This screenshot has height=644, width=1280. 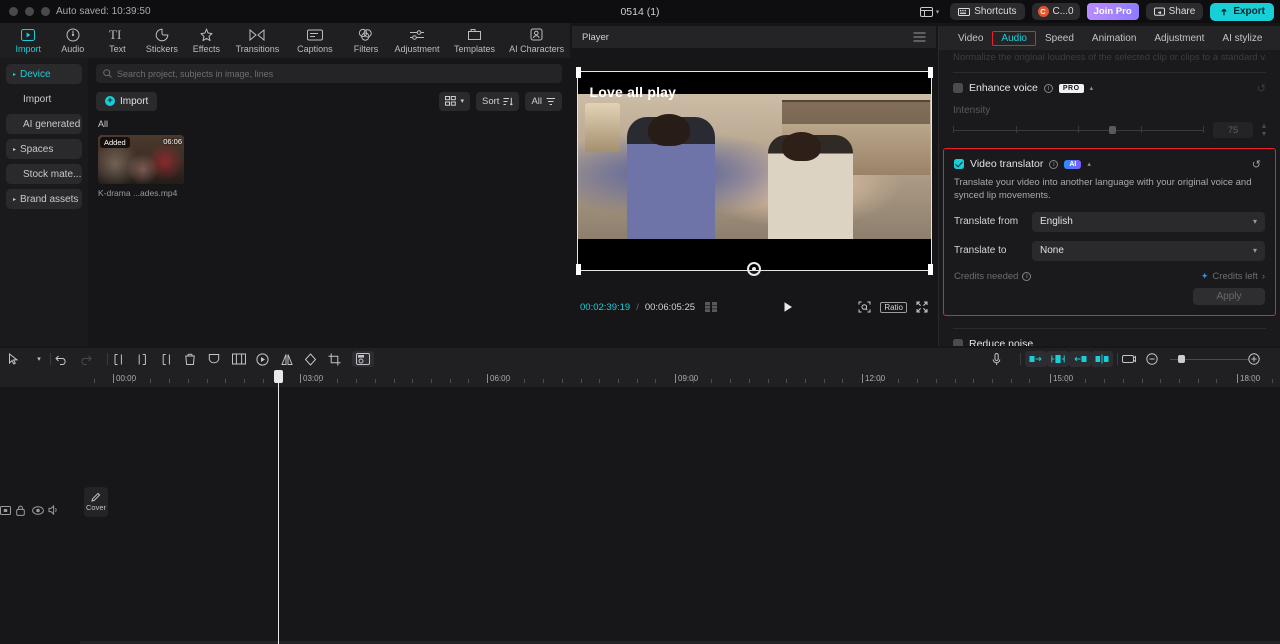 I want to click on trim-left-icon, so click(x=148, y=359).